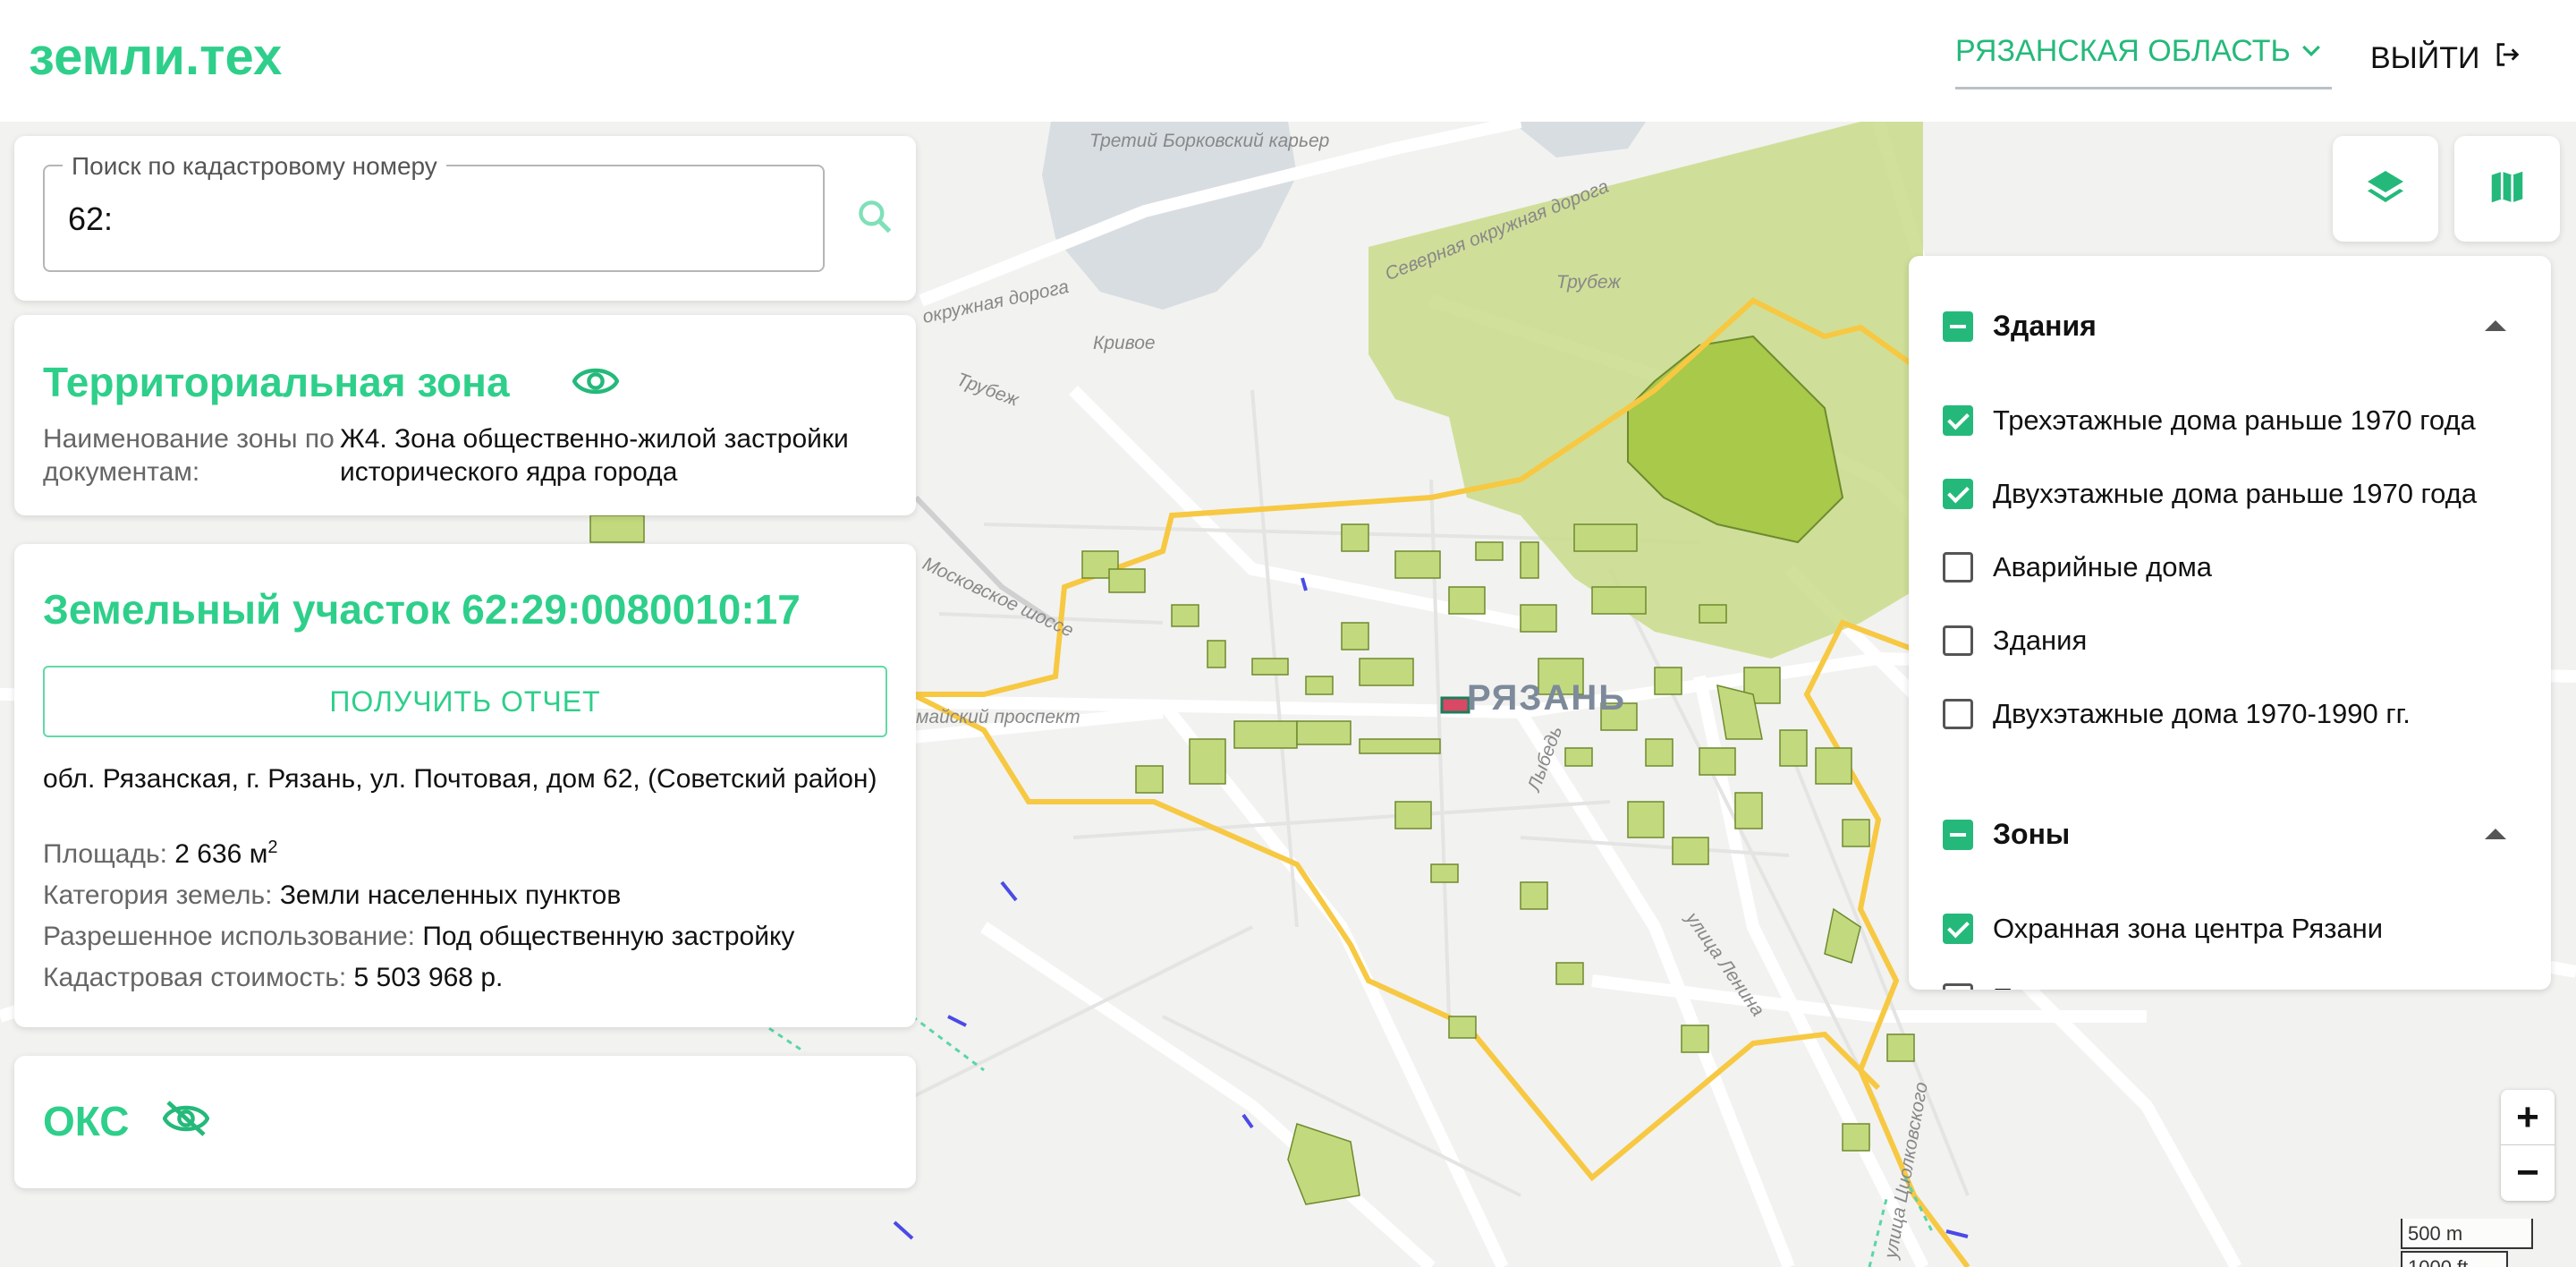 The height and width of the screenshot is (1267, 2576). Describe the element at coordinates (465, 1122) in the screenshot. I see `oks-card: ОКС` at that location.